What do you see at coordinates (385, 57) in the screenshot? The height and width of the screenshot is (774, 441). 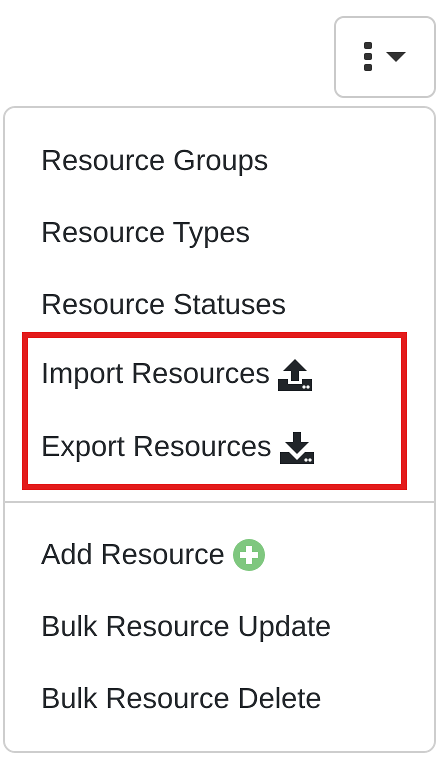 I see `more-button` at bounding box center [385, 57].